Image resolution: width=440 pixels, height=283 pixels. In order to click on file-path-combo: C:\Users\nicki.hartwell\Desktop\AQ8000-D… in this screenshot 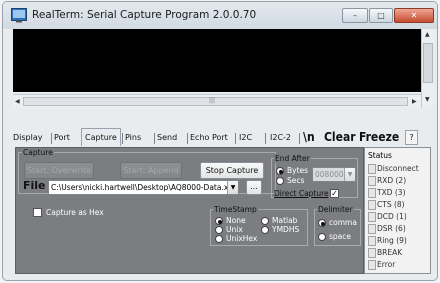, I will do `click(143, 187)`.